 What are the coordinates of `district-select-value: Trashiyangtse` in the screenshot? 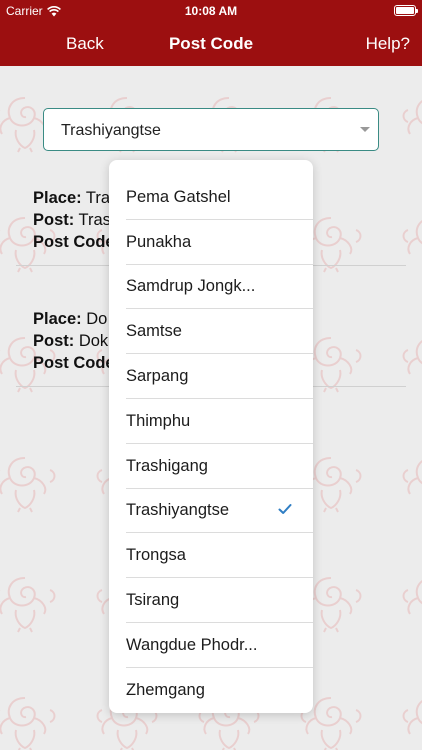 It's located at (111, 130).